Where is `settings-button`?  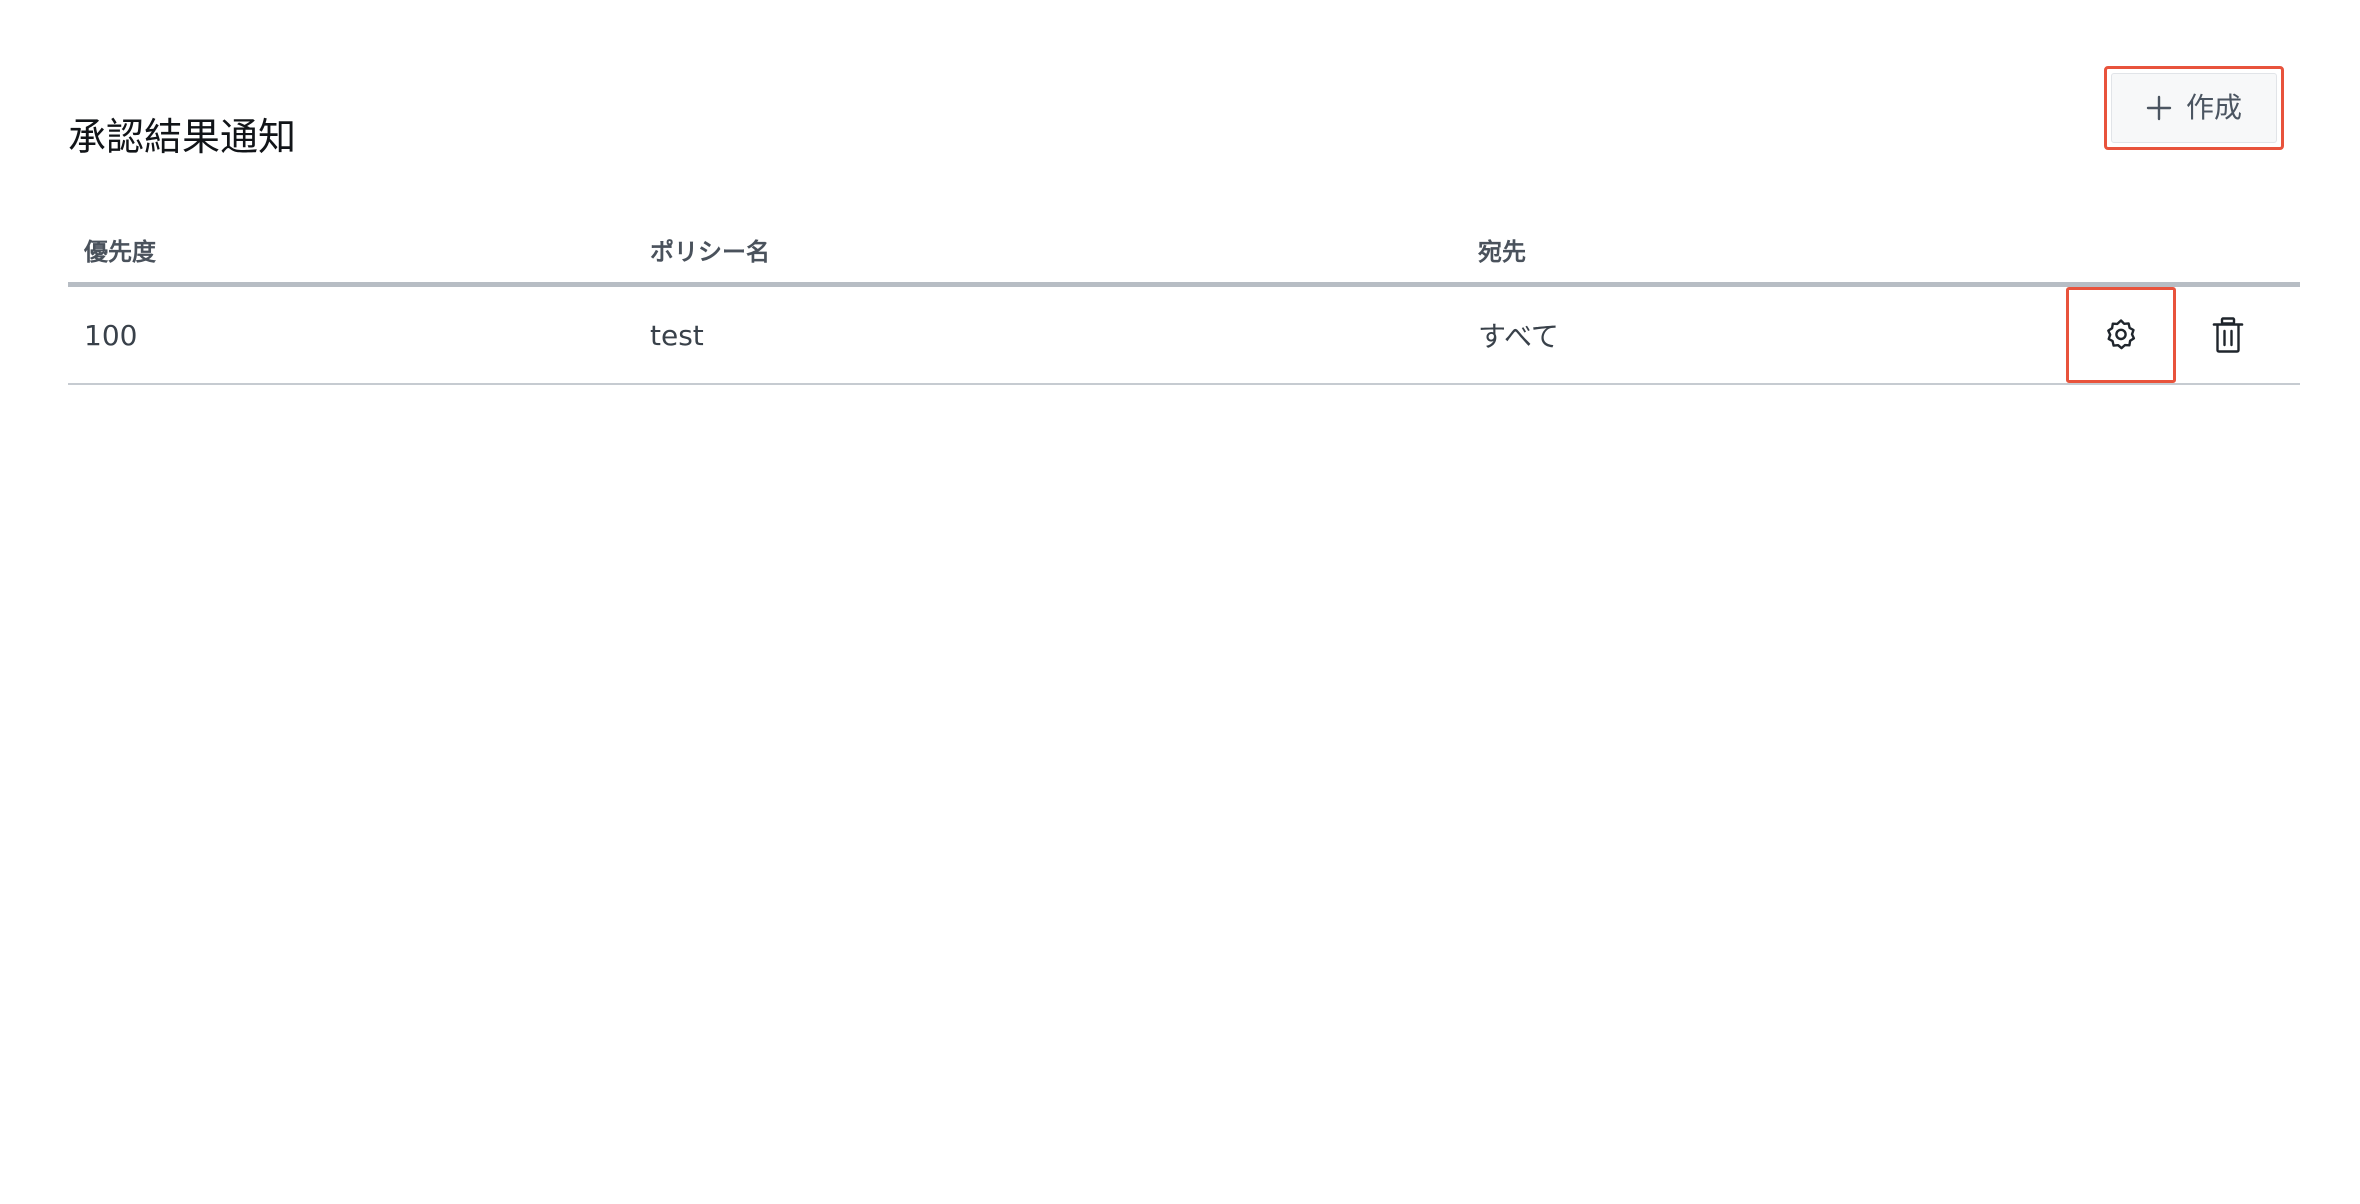
settings-button is located at coordinates (2121, 335).